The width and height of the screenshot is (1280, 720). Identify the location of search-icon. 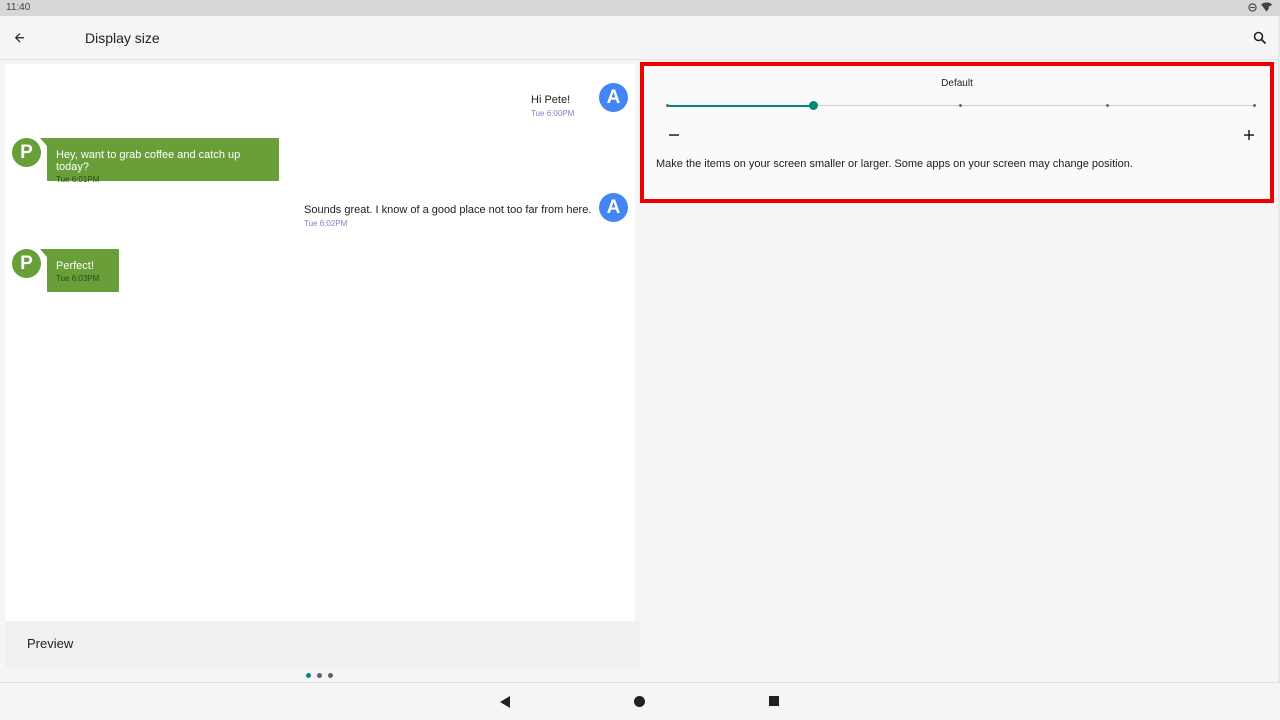
(1260, 38).